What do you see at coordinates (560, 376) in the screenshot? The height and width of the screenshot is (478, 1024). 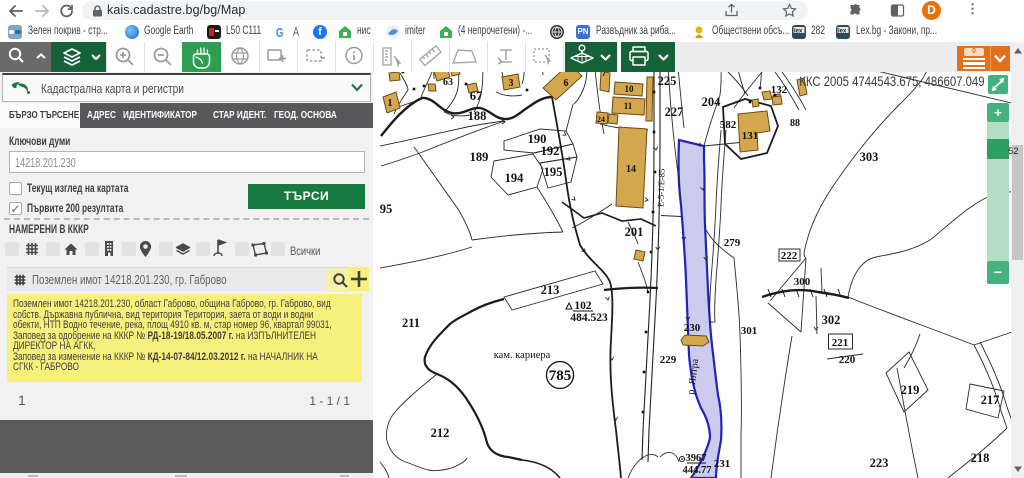 I see `svg-text: 785` at bounding box center [560, 376].